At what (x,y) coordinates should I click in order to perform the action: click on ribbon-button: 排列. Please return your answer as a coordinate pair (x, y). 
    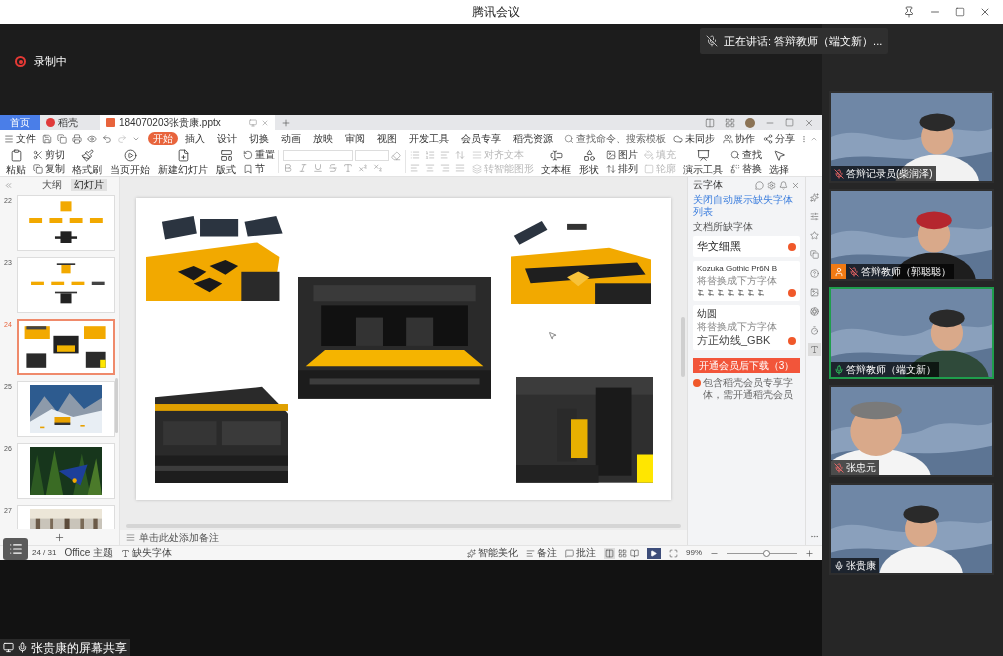
    Looking at the image, I should click on (622, 168).